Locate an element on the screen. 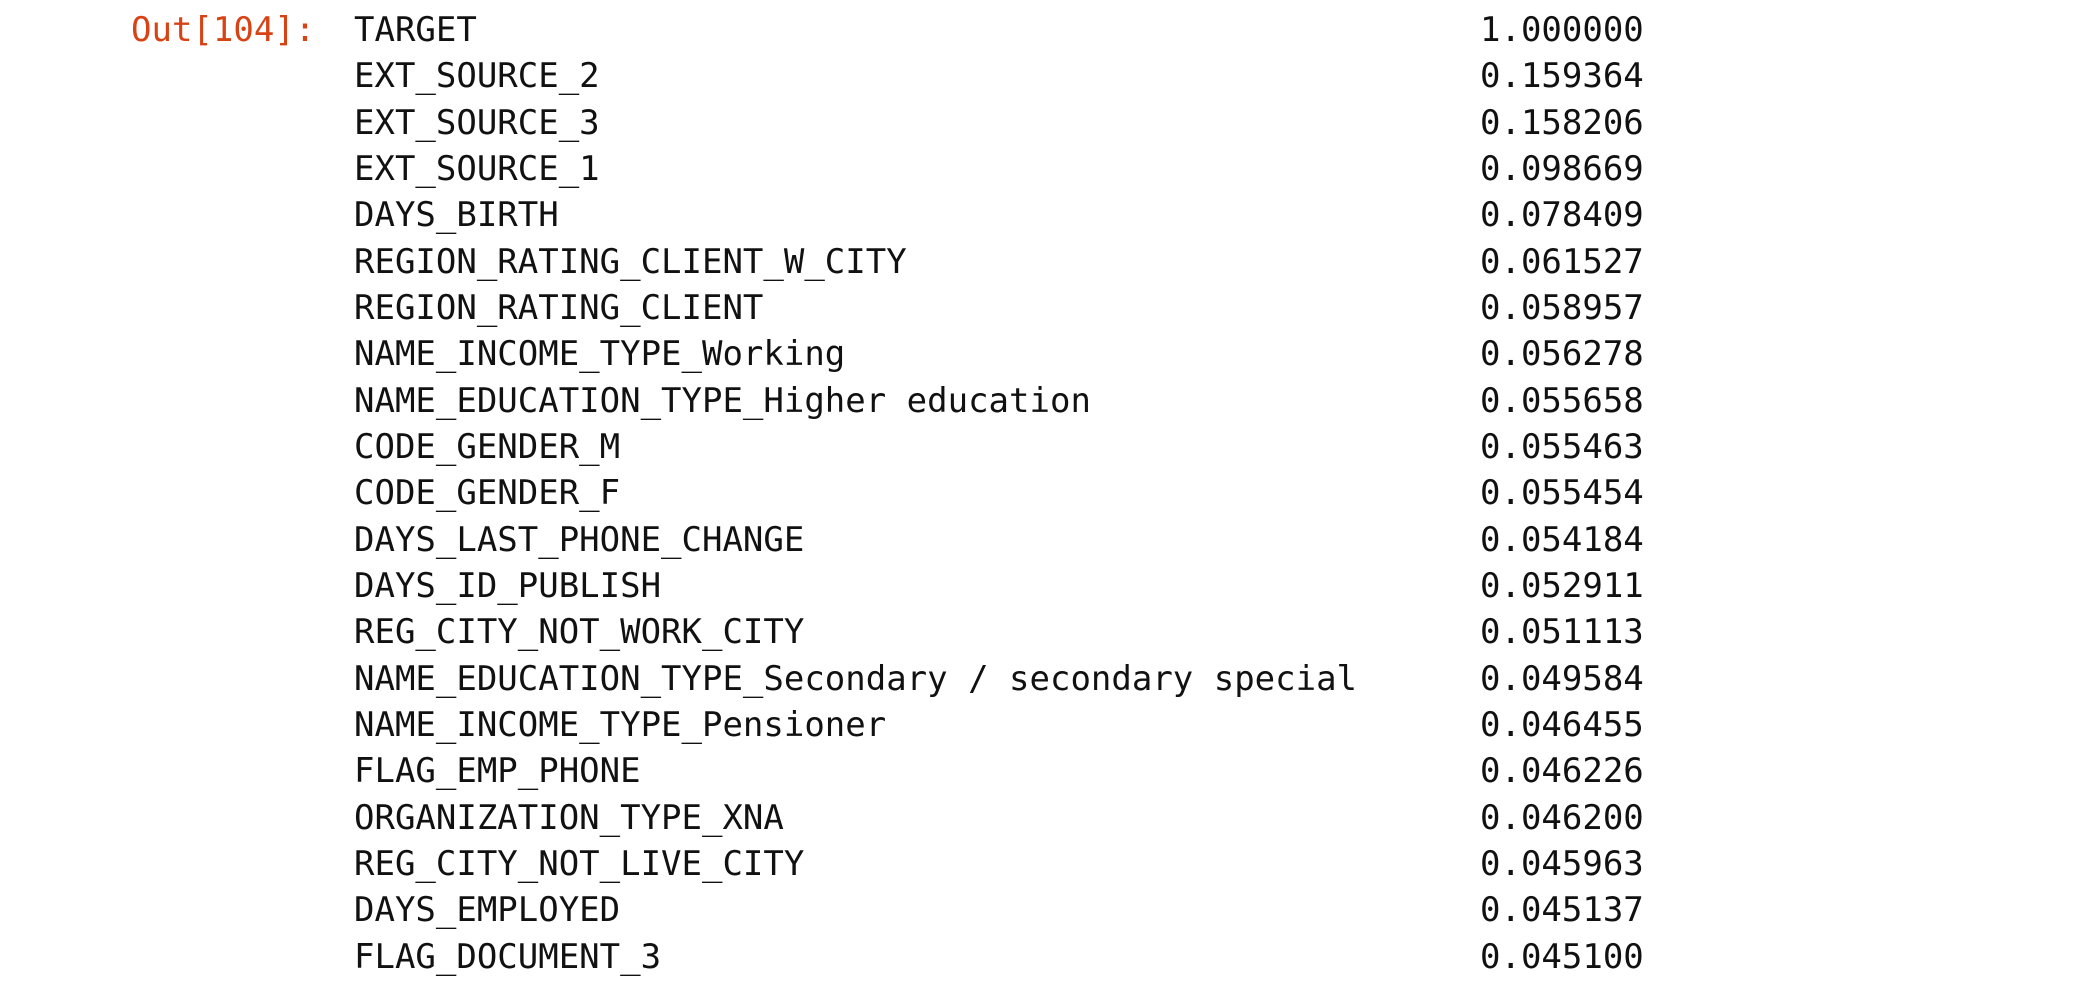  output-prompt: Out[104]: is located at coordinates (223, 30).